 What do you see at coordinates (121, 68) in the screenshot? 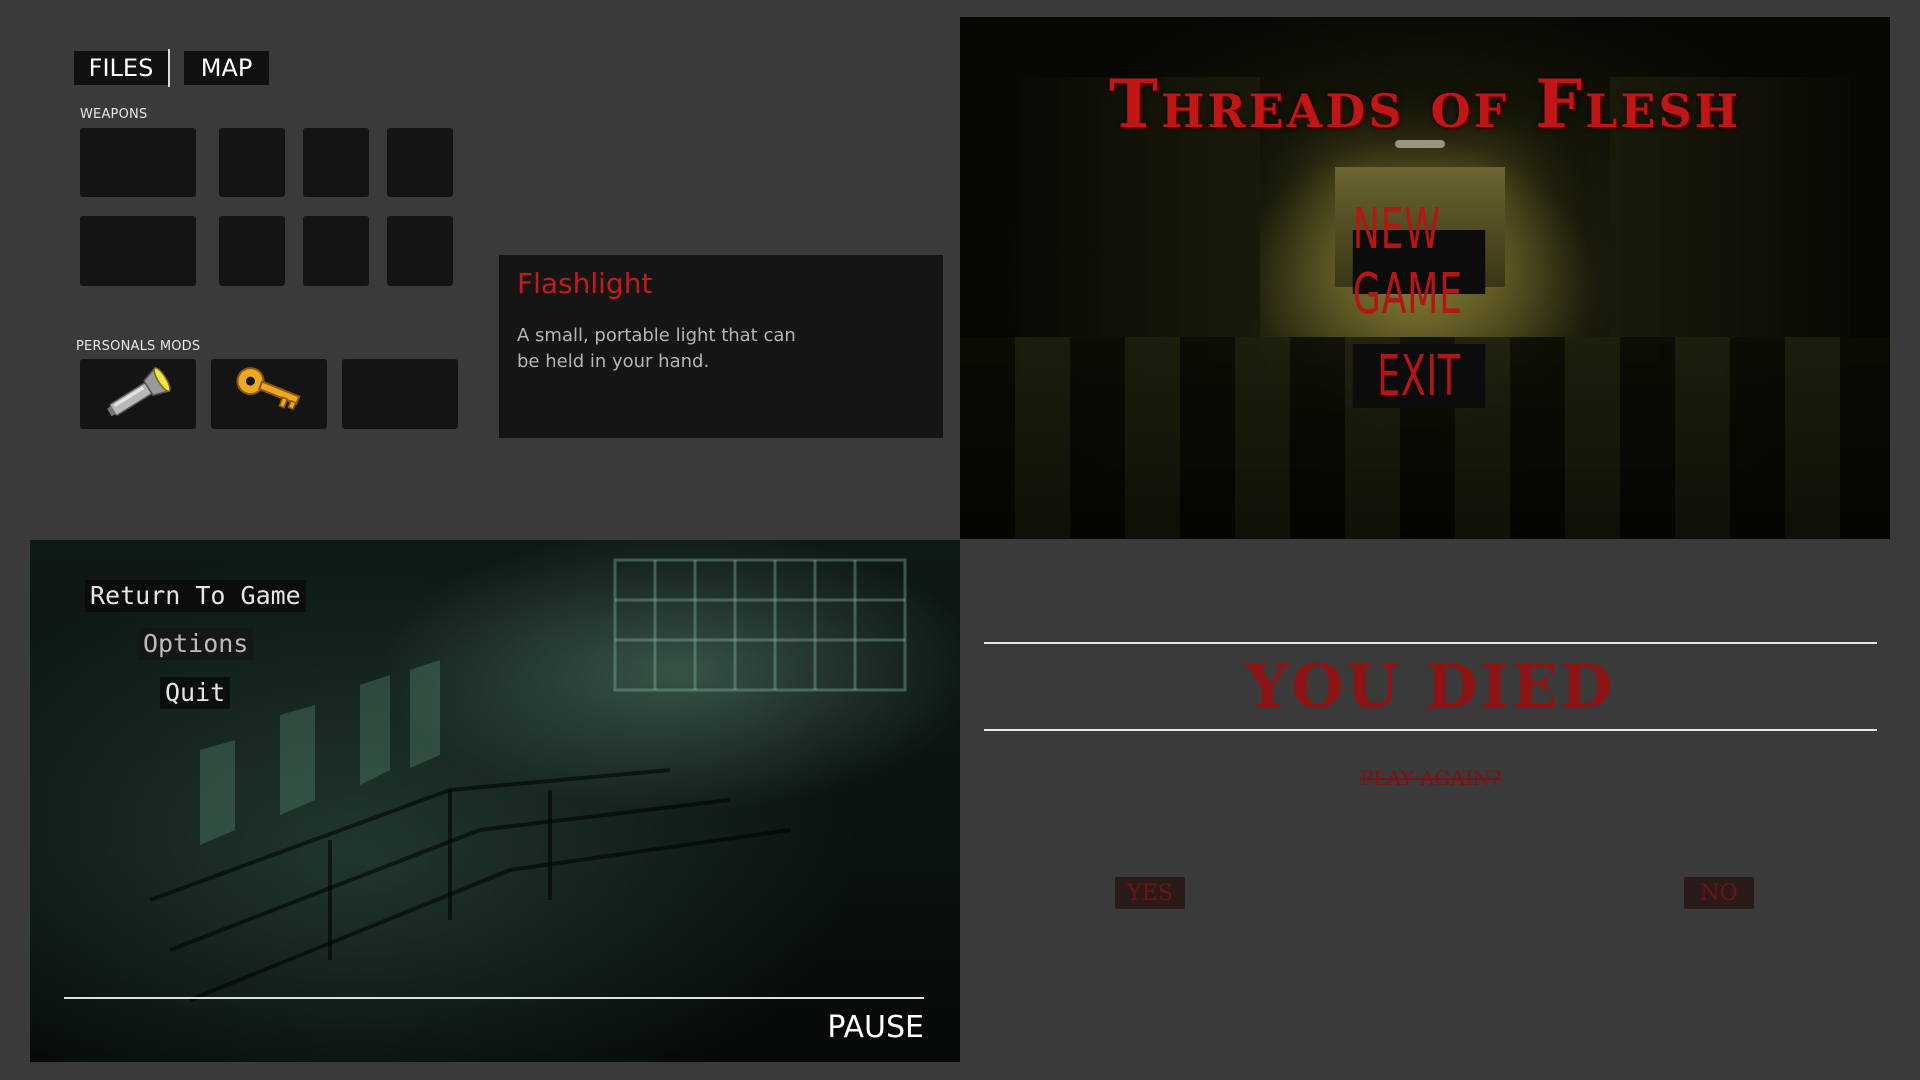
I see `tab-files: FILES` at bounding box center [121, 68].